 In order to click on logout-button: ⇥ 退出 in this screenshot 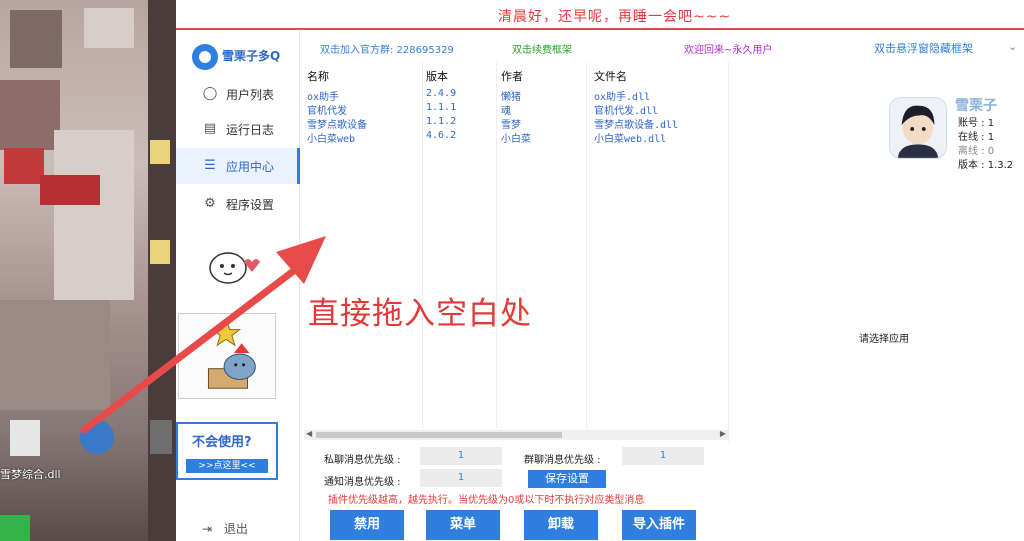, I will do `click(225, 528)`.